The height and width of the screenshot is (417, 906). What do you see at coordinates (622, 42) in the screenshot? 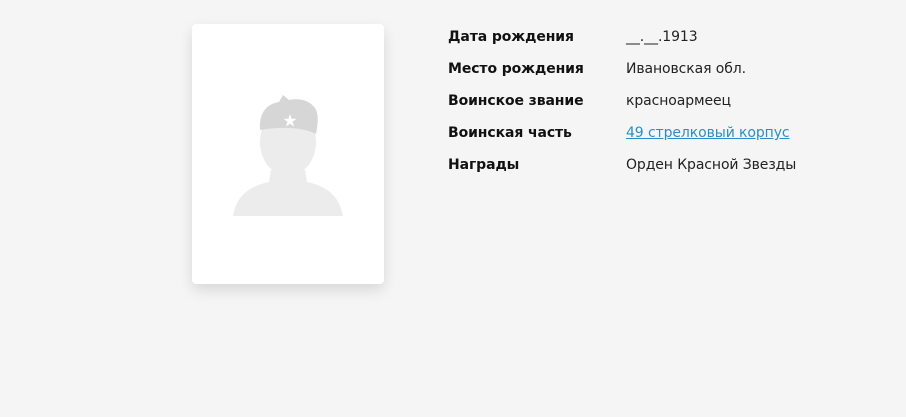
I see `birth-date-row: Дата рождения __.__.1913` at bounding box center [622, 42].